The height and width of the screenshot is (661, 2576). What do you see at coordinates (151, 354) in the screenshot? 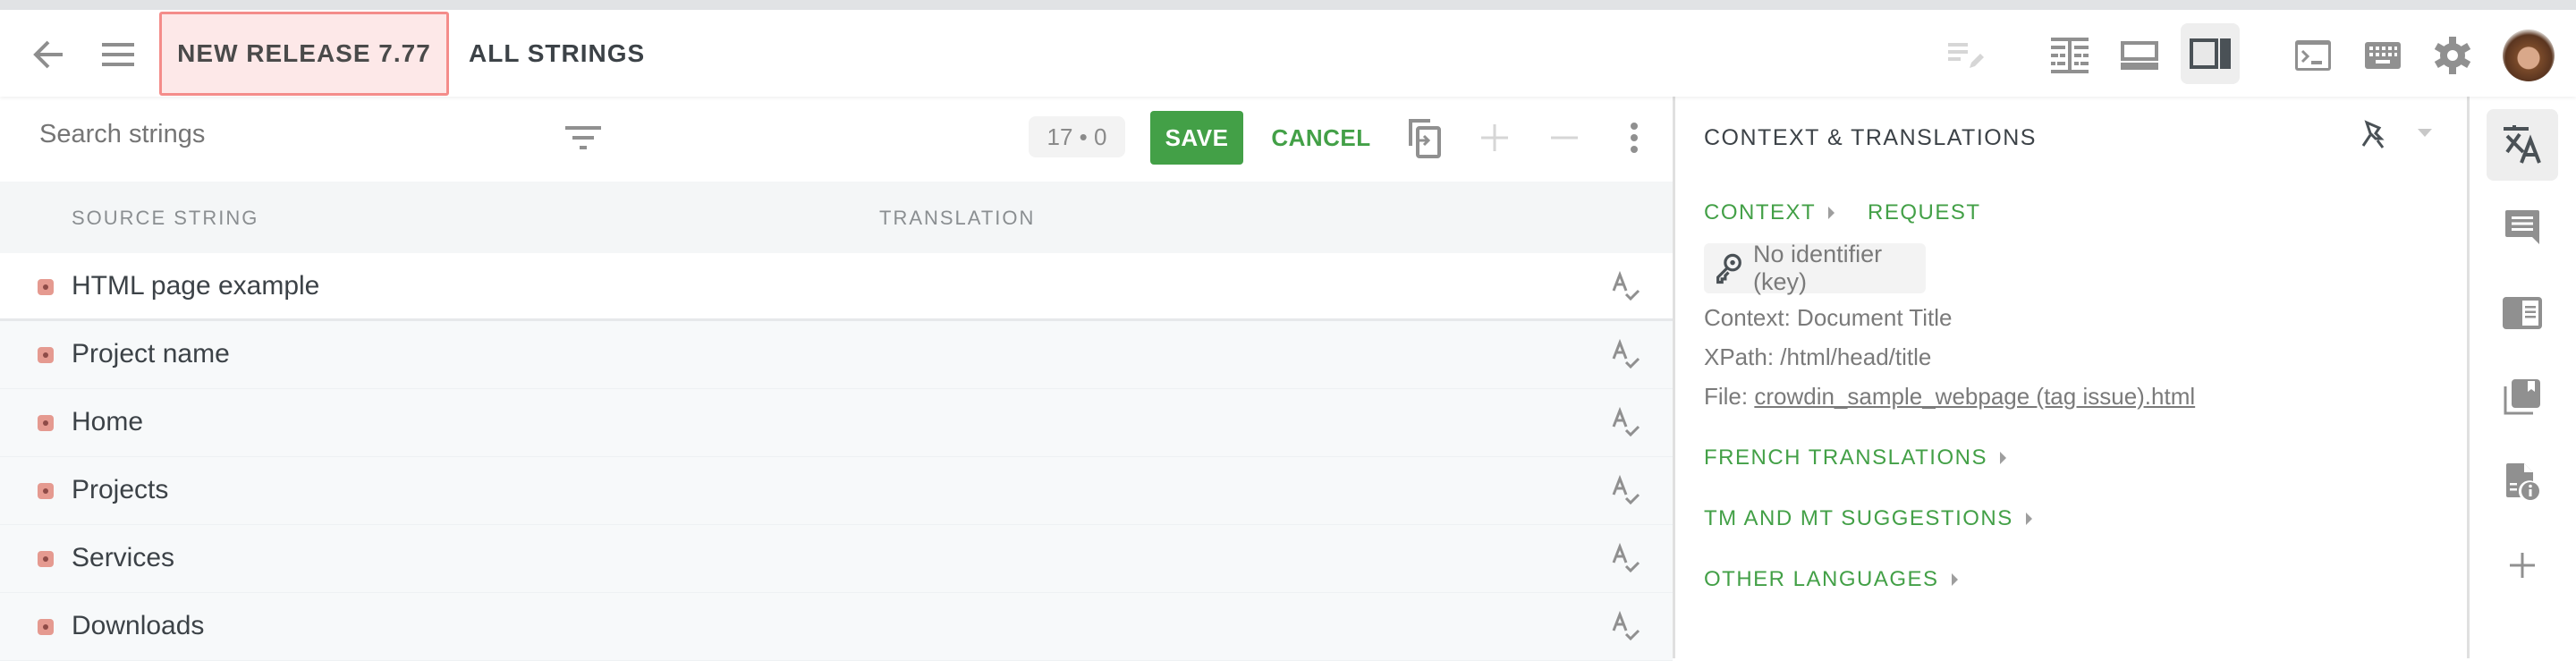
I see `source-string: Project name` at bounding box center [151, 354].